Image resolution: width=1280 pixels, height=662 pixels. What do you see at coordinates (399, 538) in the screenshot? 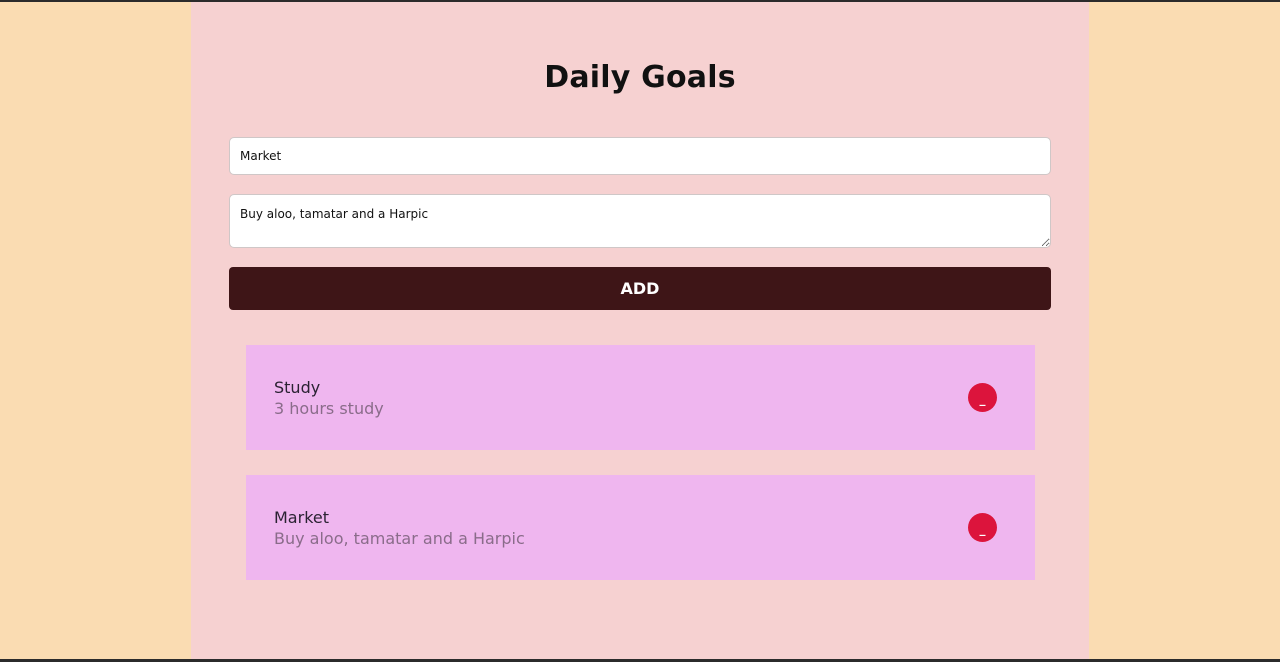
I see `goal-description: Buy aloo, tamatar and a Harpic` at bounding box center [399, 538].